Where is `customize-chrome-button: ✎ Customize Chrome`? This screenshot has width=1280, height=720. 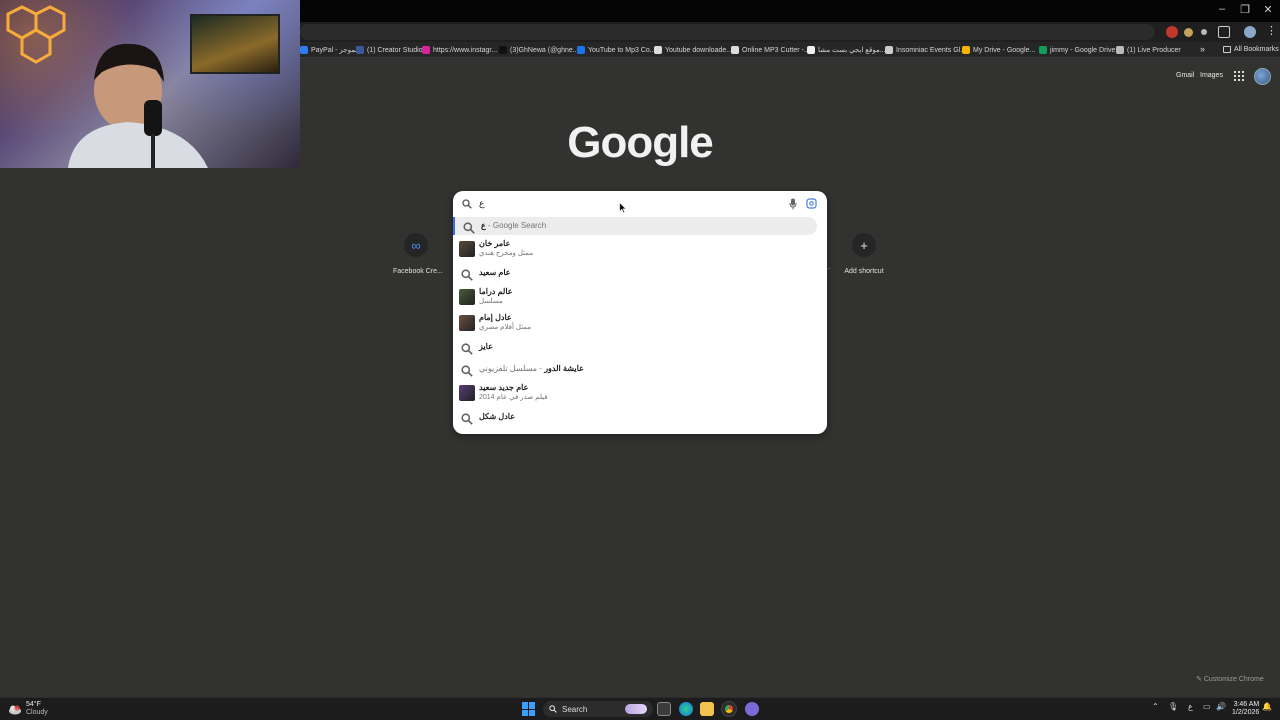
customize-chrome-button: ✎ Customize Chrome is located at coordinates (1232, 681).